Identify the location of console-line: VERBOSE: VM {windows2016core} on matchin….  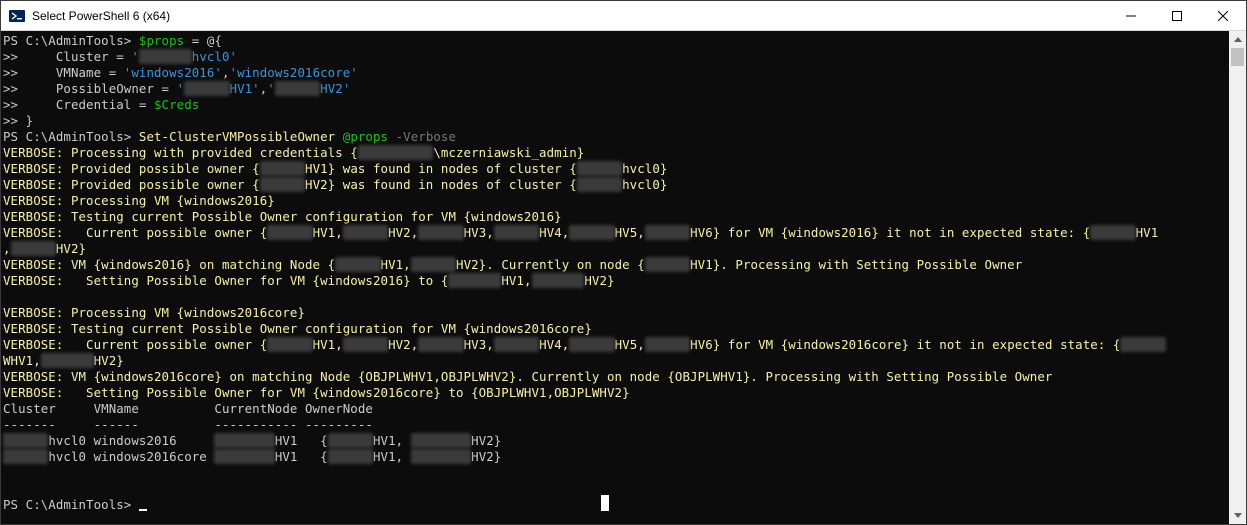
(616, 377).